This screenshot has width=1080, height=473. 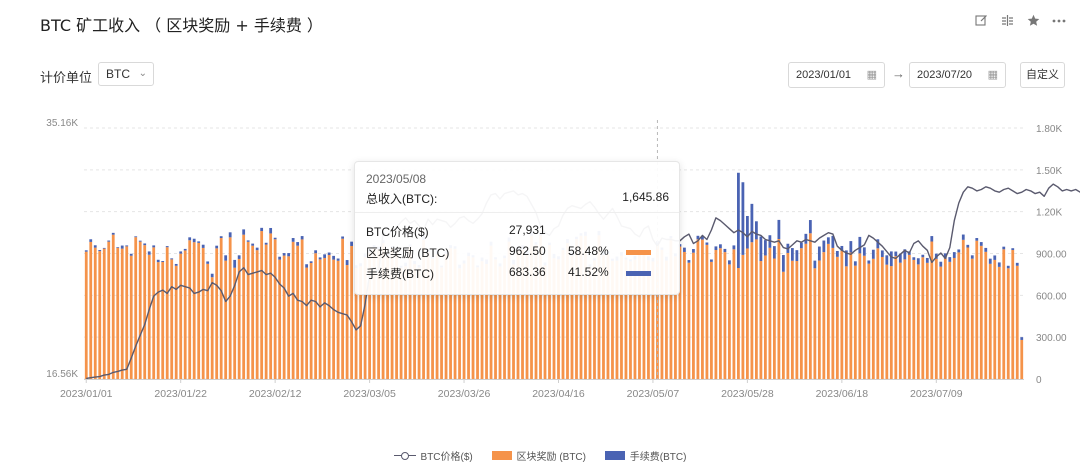 What do you see at coordinates (404, 456) in the screenshot?
I see `line-marker-icon` at bounding box center [404, 456].